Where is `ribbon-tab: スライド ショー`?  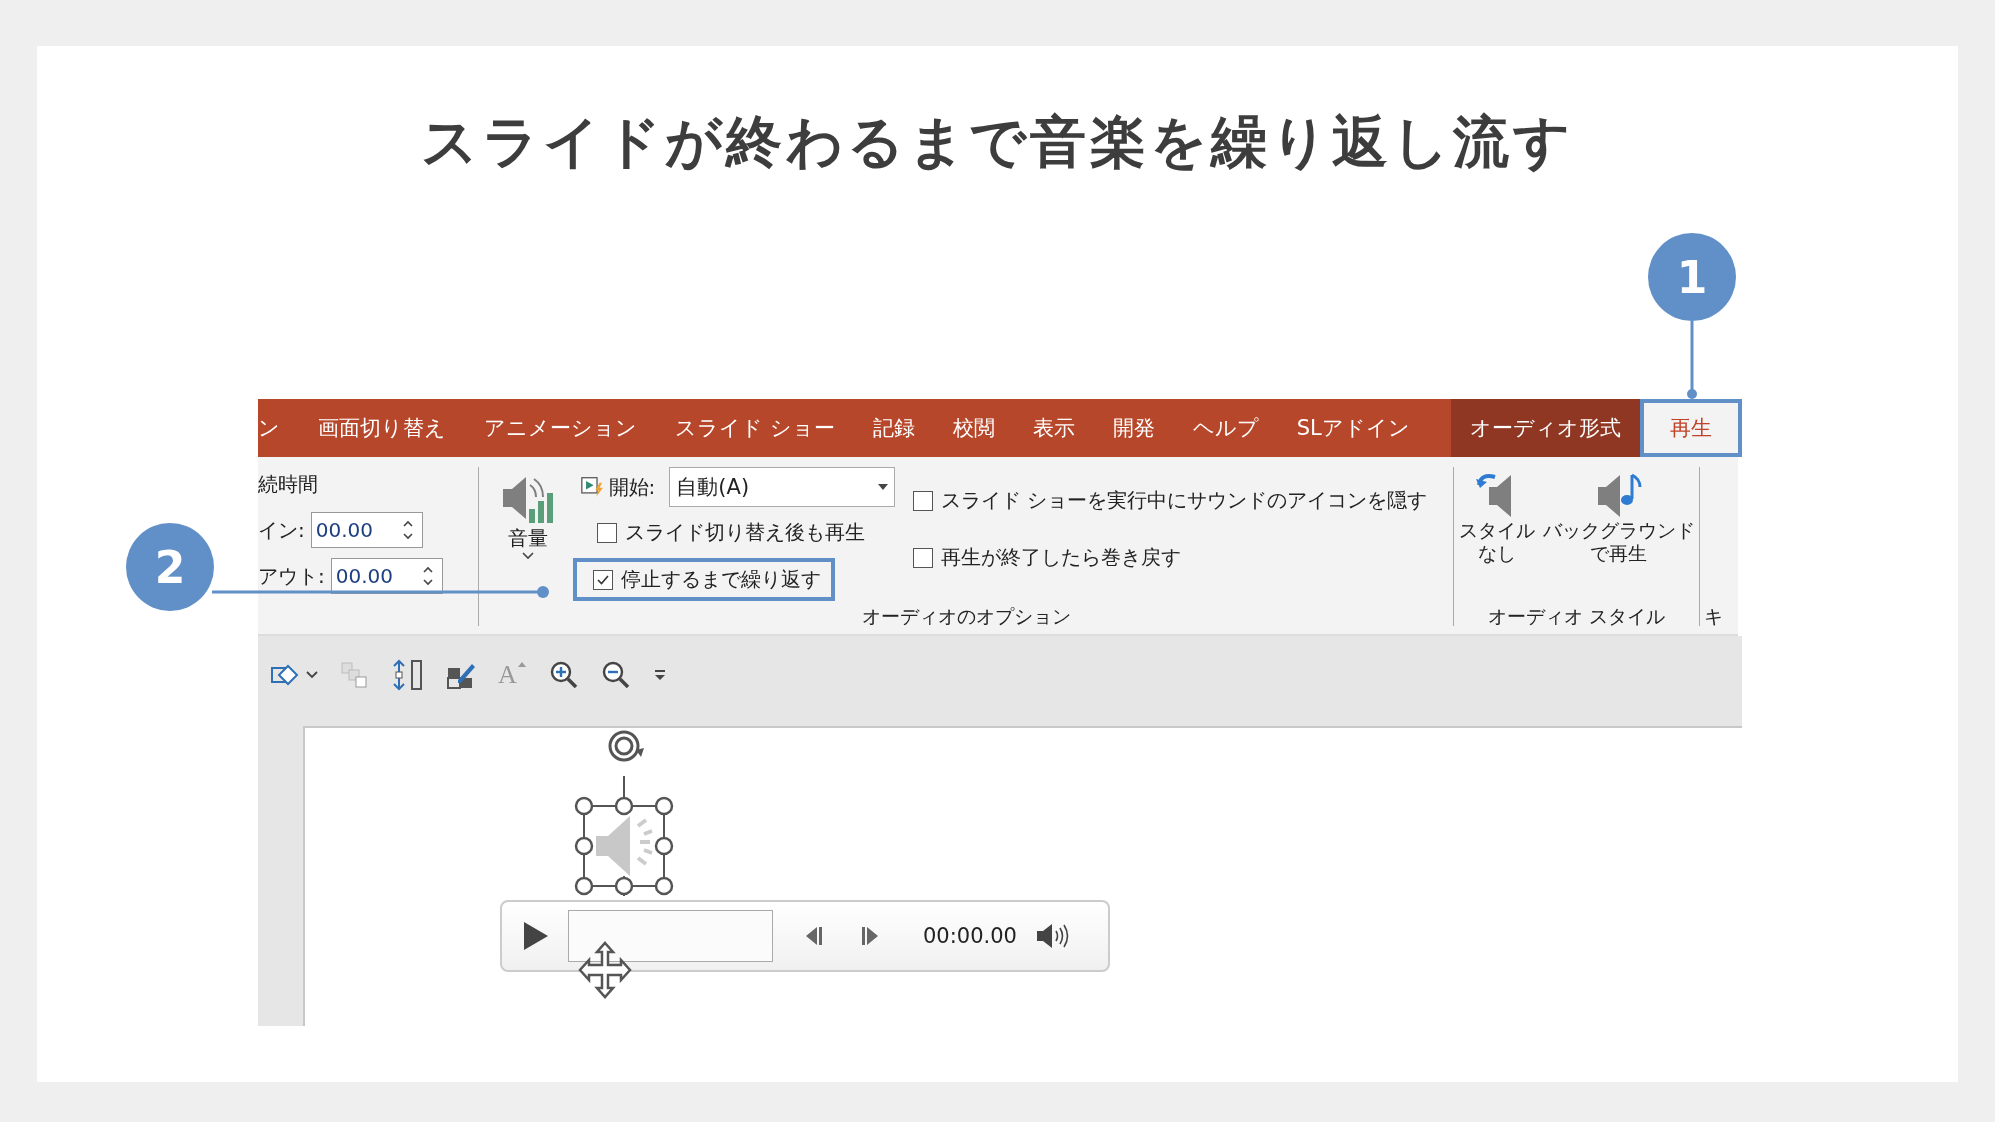
ribbon-tab: スライド ショー is located at coordinates (755, 428).